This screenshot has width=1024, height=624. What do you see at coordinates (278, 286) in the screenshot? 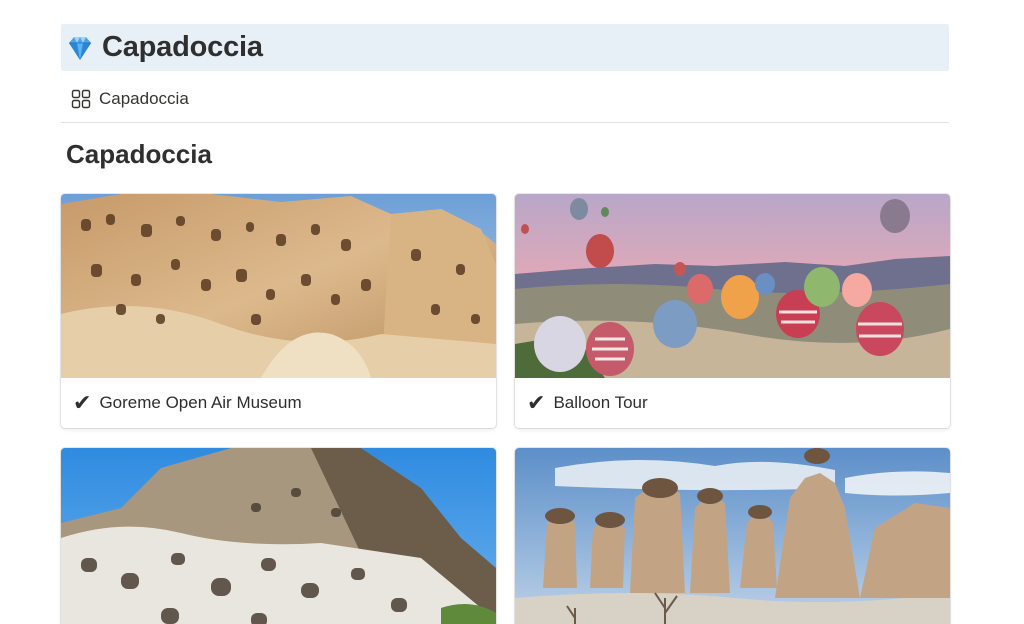
I see `cave-dwellings-photo` at bounding box center [278, 286].